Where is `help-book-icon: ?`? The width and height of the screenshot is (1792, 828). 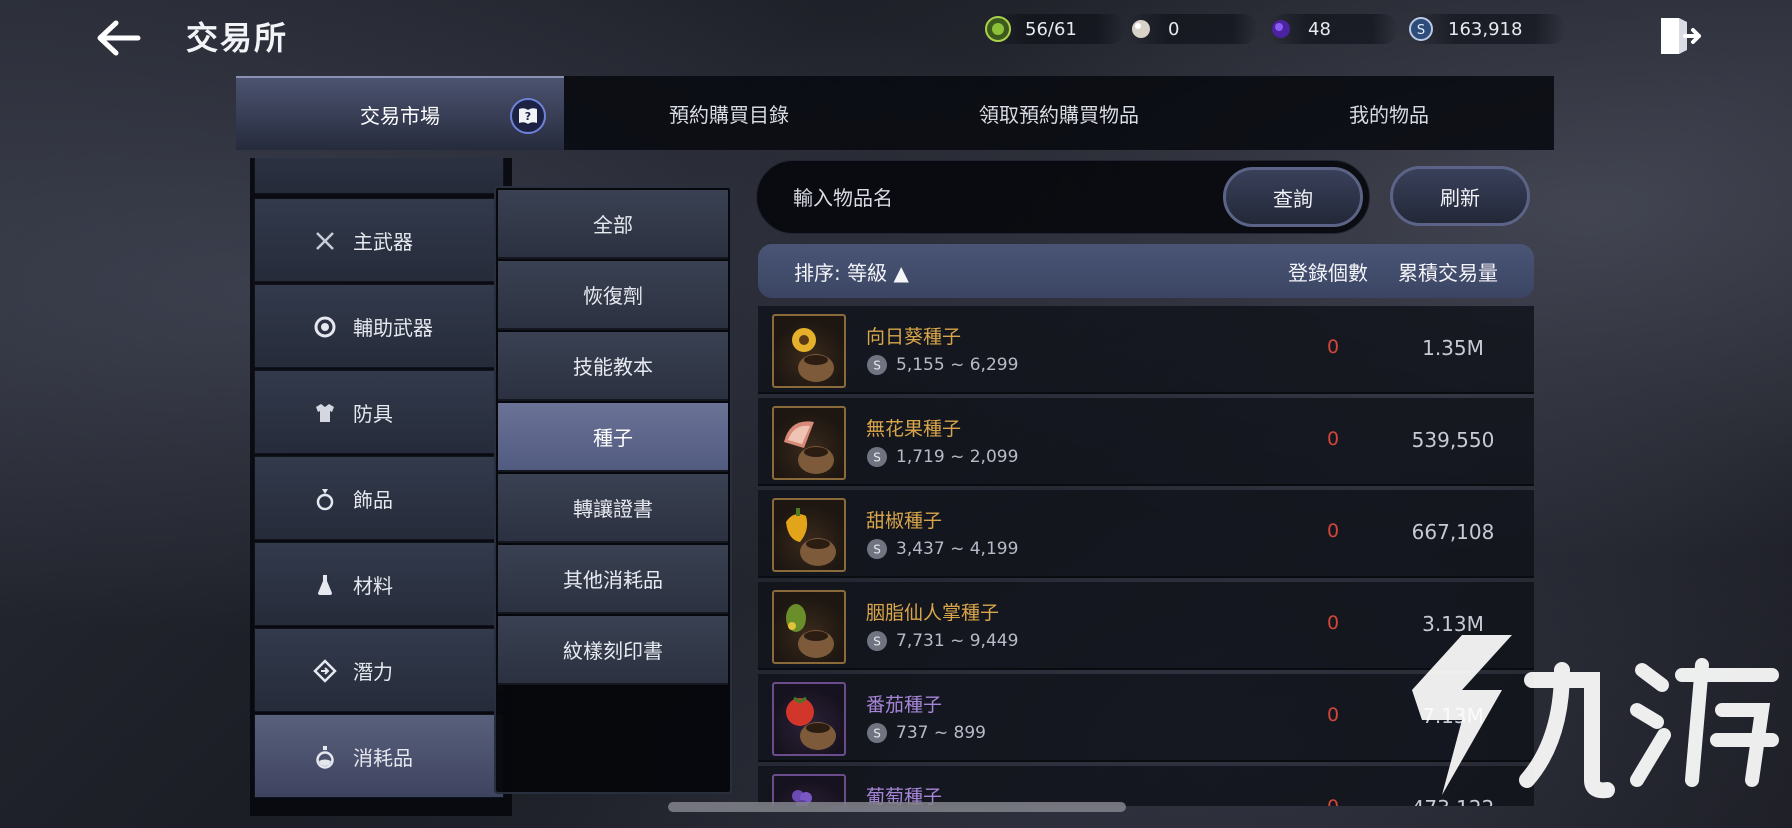 help-book-icon: ? is located at coordinates (528, 116).